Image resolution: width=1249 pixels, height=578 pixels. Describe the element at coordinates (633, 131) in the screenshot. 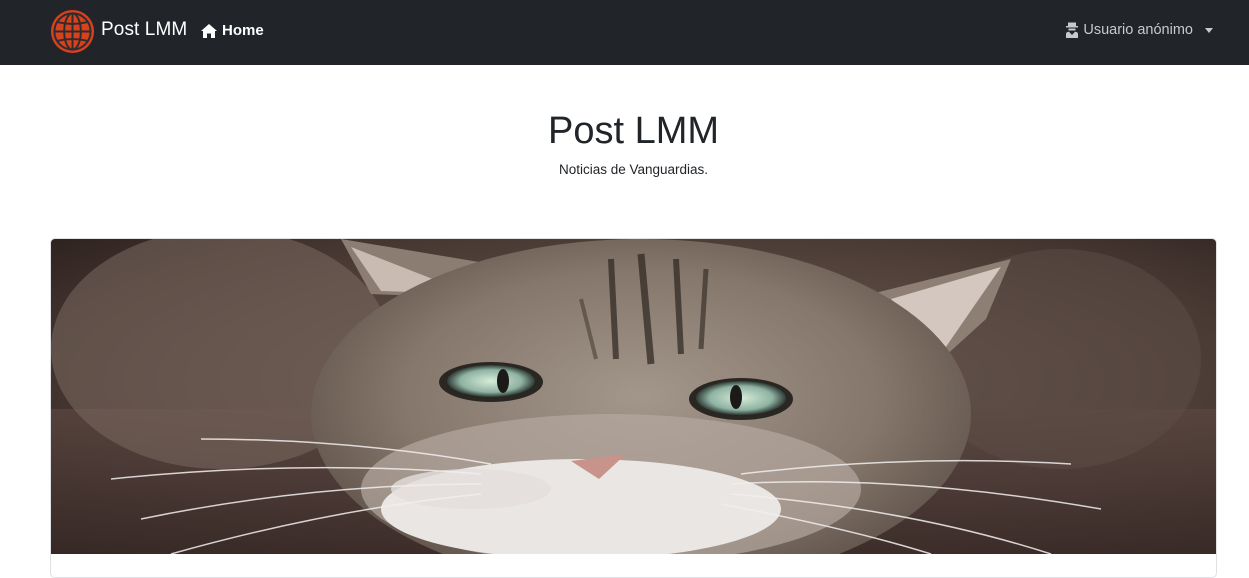

I see `page-title: Post LMM` at that location.